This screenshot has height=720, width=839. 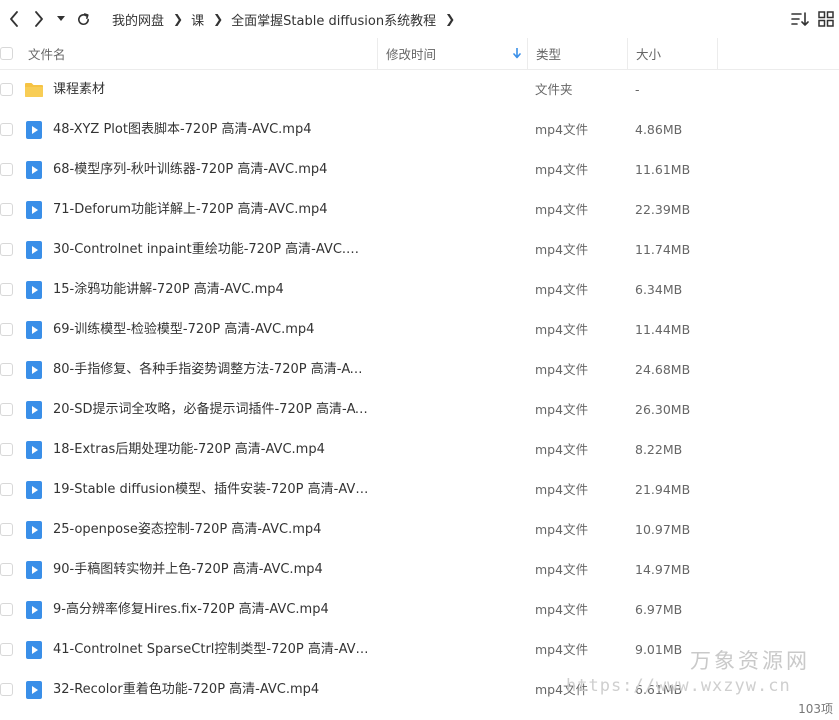 What do you see at coordinates (183, 330) in the screenshot?
I see `file-name: 69-训练模型-检验模型-720P 高清-AVC.mp4` at bounding box center [183, 330].